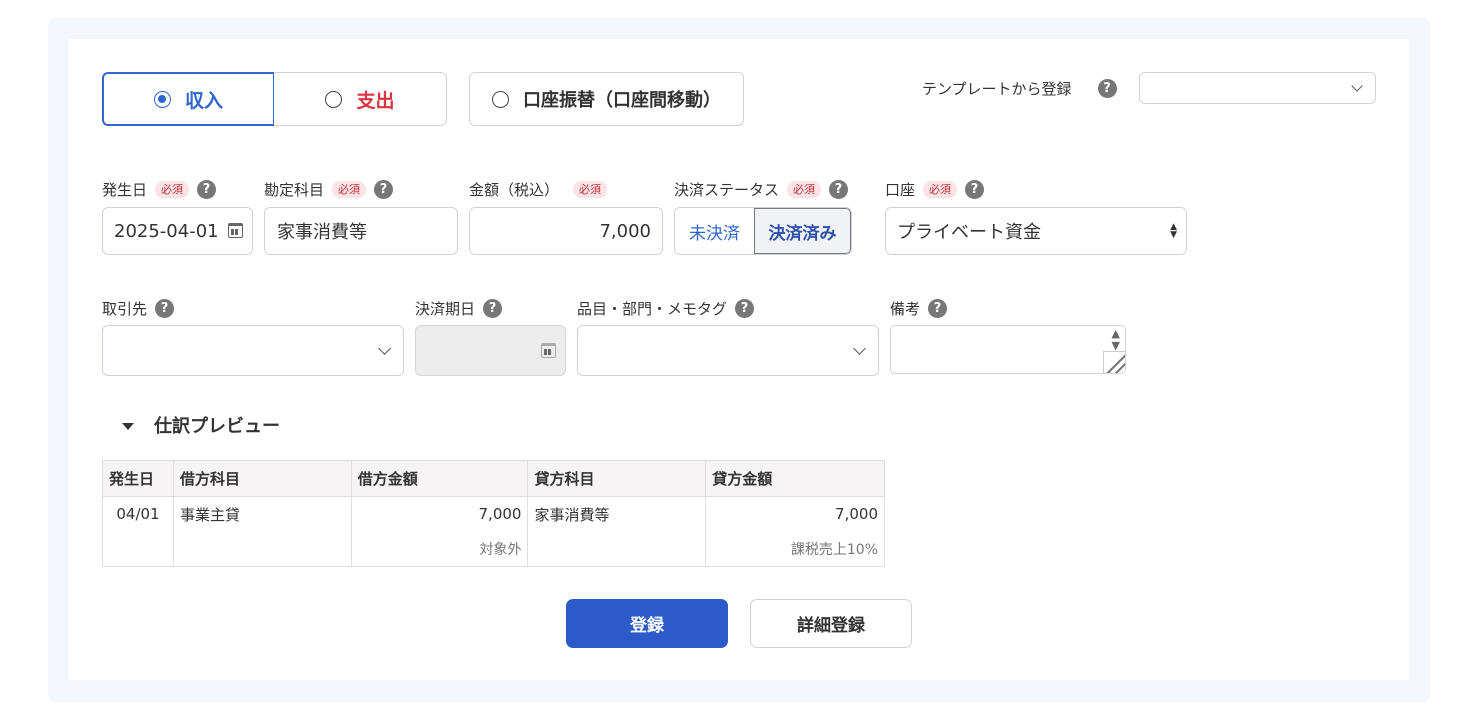  I want to click on unsettled-label: 未決済, so click(714, 233).